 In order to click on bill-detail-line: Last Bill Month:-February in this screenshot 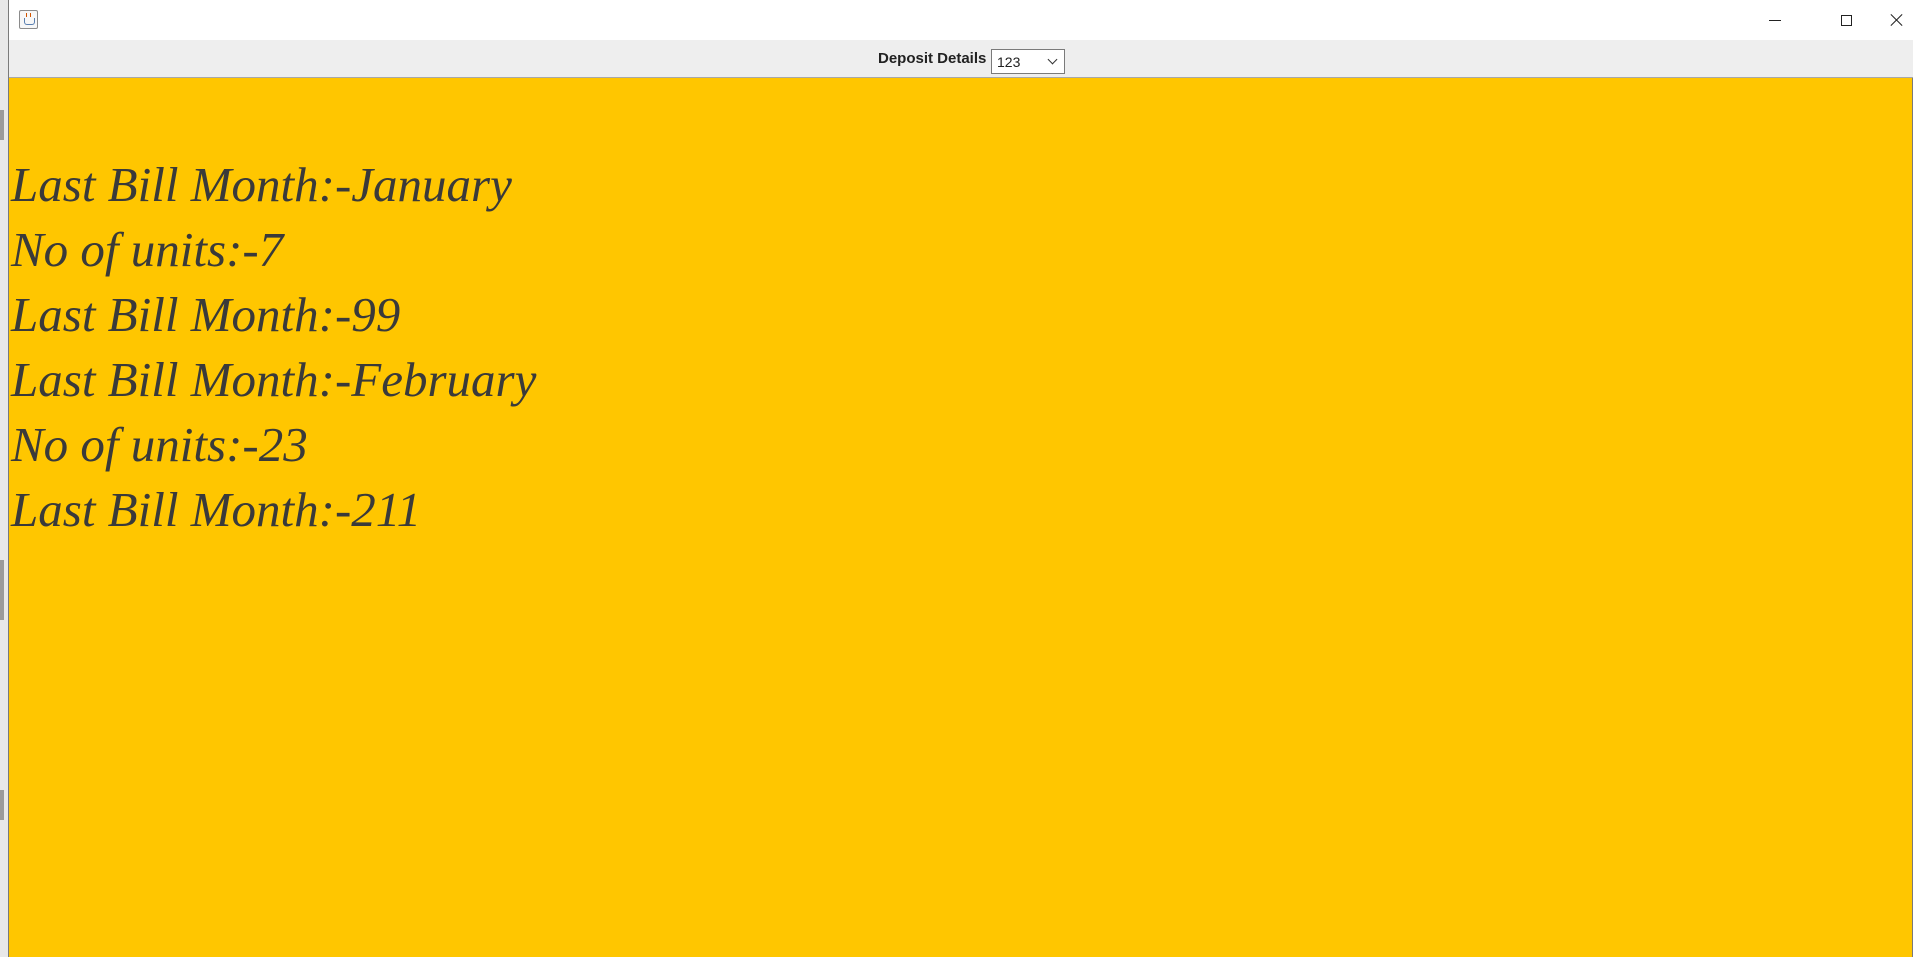, I will do `click(274, 379)`.